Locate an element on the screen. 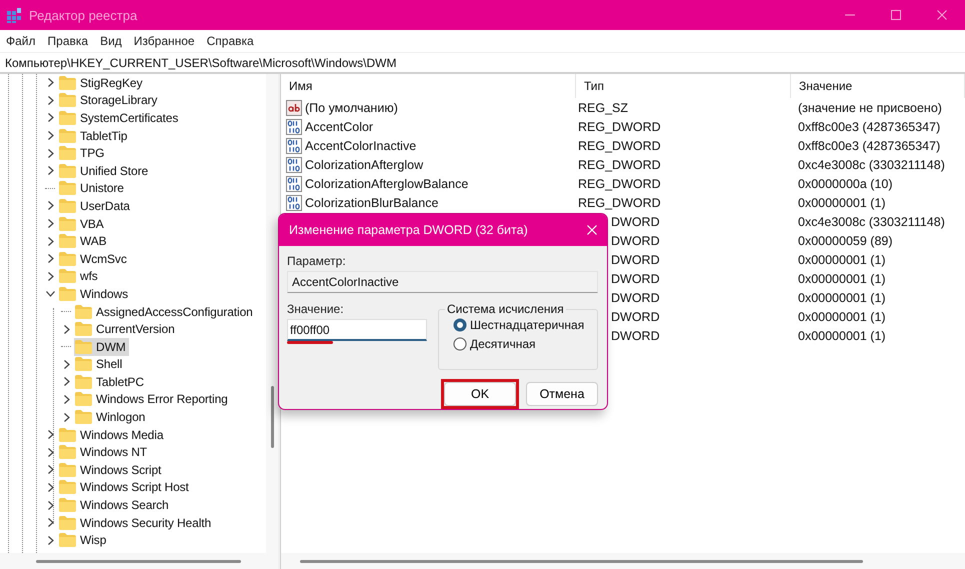  tree-item: Winlogon is located at coordinates (111, 417).